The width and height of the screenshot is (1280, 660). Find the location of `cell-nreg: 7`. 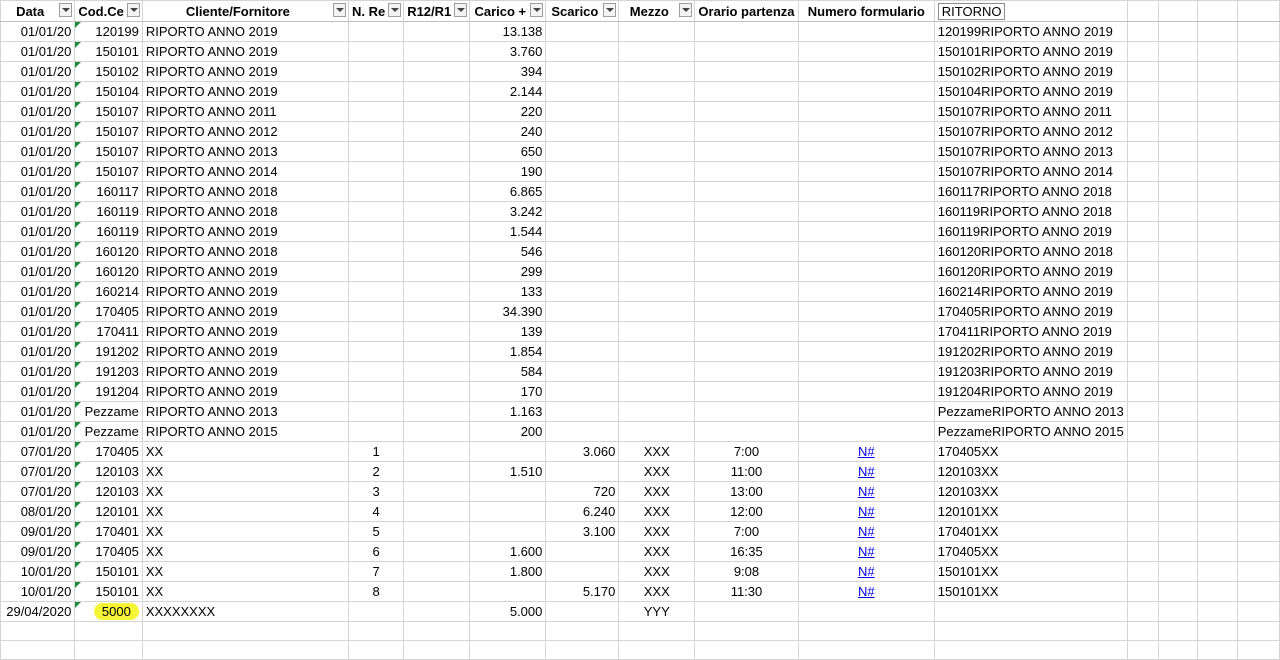

cell-nreg: 7 is located at coordinates (376, 571).